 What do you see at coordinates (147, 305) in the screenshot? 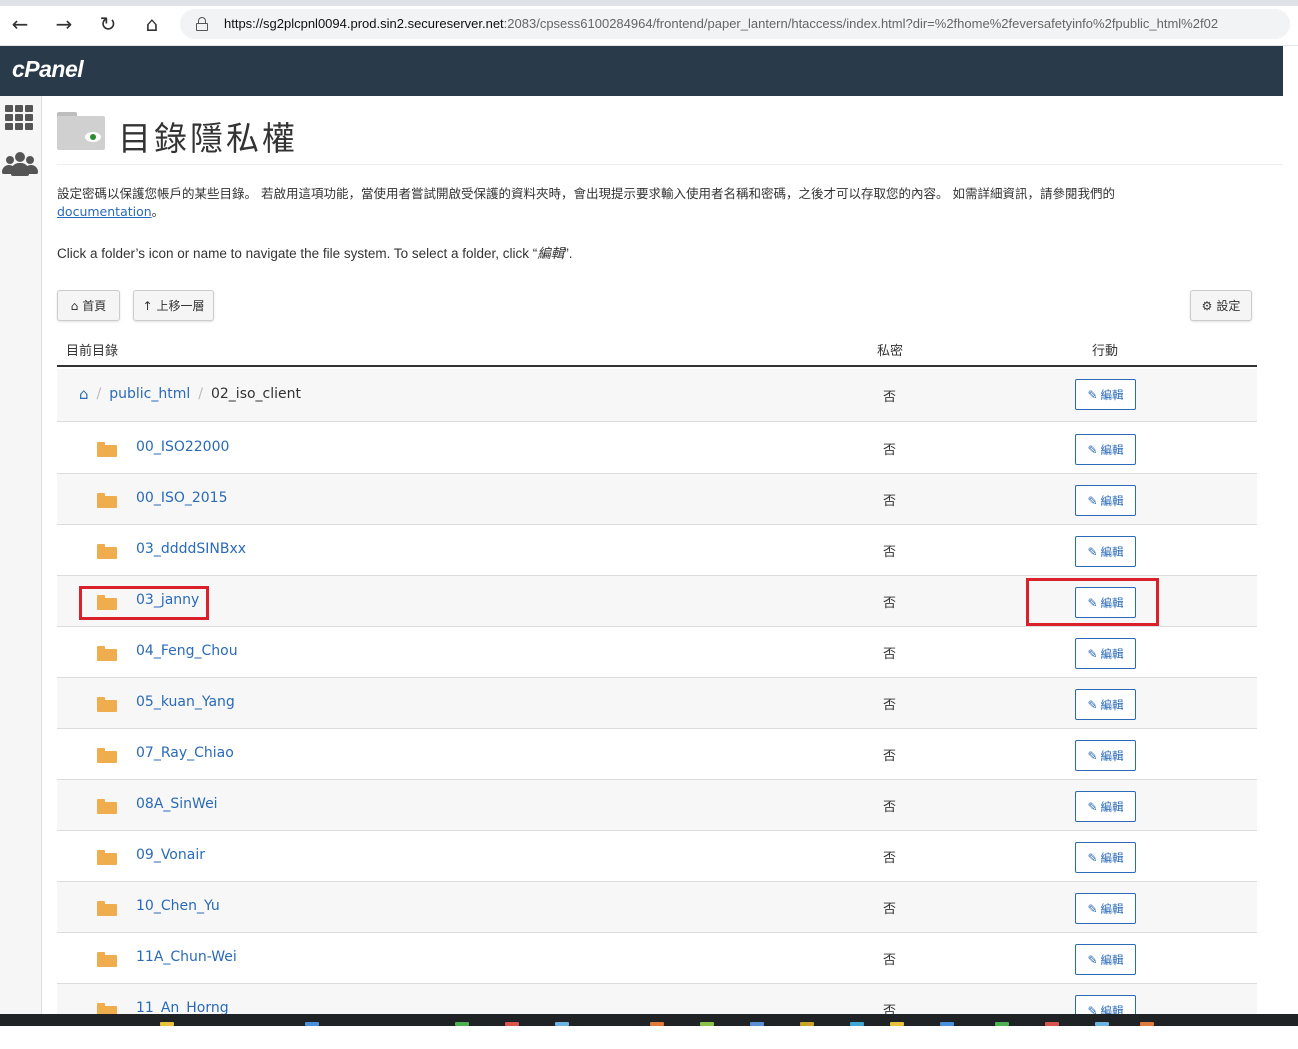
I see `arrow-up-icon: ↑` at bounding box center [147, 305].